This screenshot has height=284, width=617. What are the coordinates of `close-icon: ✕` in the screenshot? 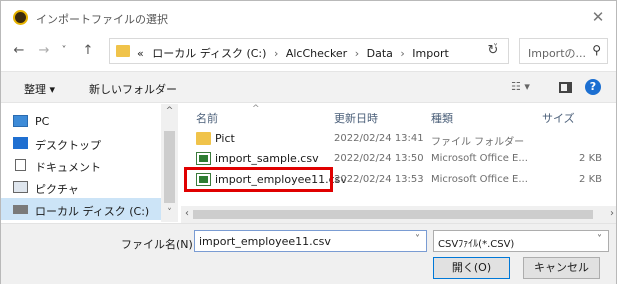 It's located at (598, 17).